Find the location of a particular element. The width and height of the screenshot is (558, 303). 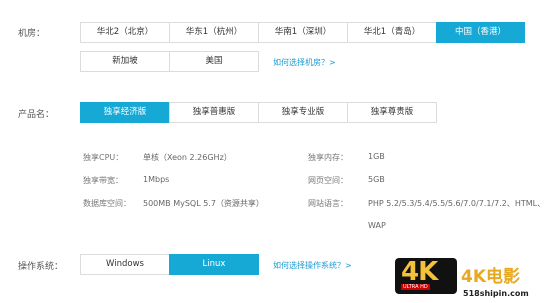

region-option-qingdao: 华北1（青岛） is located at coordinates (392, 32).